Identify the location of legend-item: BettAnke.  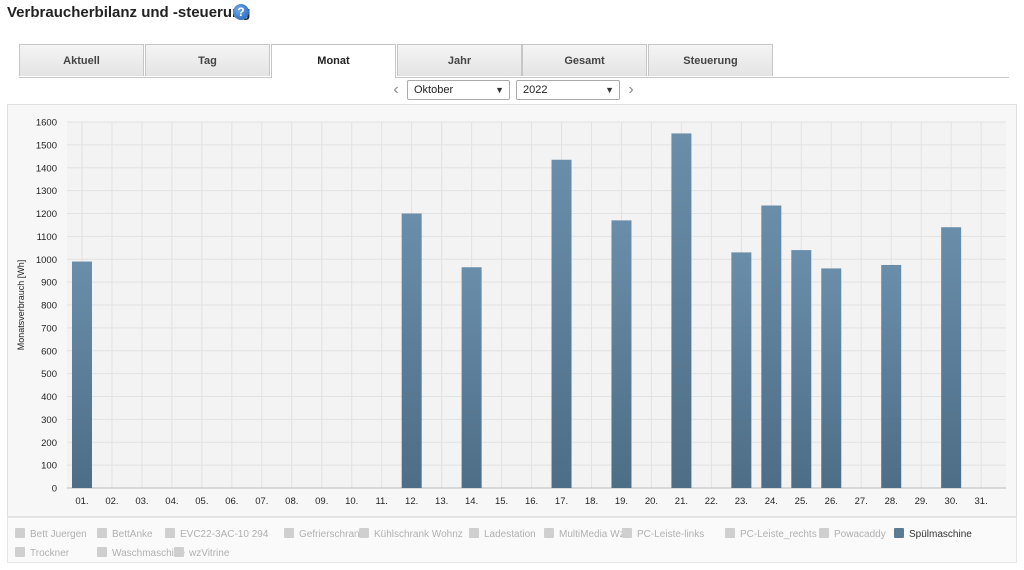
(125, 534).